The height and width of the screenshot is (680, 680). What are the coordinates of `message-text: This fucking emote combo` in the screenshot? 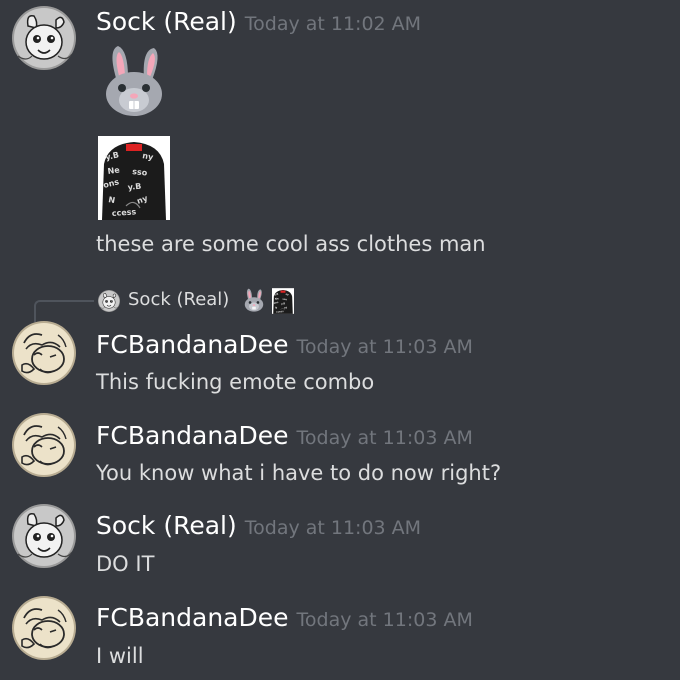 It's located at (235, 382).